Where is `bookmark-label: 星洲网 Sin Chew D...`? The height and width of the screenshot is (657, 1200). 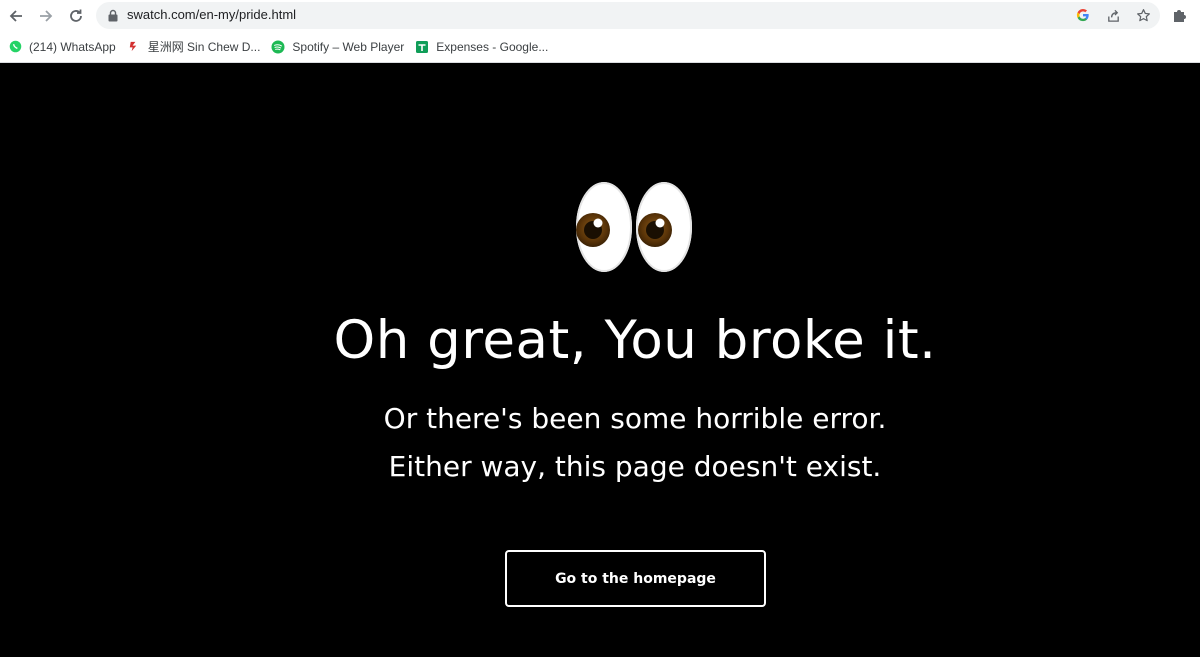 bookmark-label: 星洲网 Sin Chew D... is located at coordinates (204, 47).